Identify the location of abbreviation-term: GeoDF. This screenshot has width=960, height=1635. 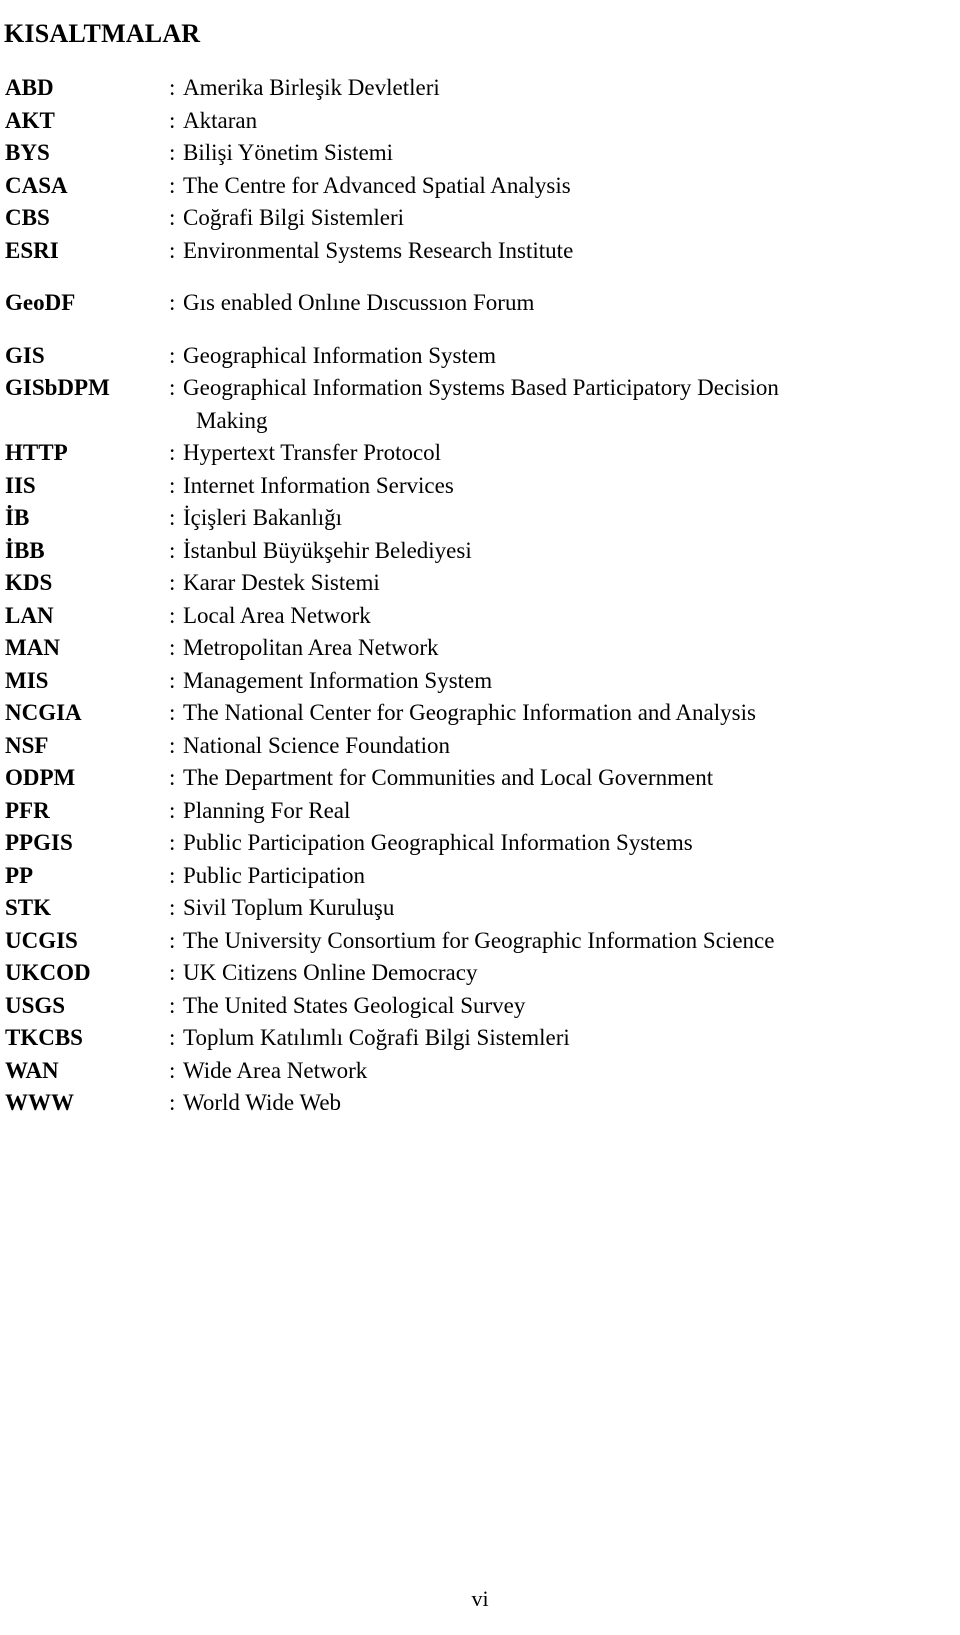
(40, 302).